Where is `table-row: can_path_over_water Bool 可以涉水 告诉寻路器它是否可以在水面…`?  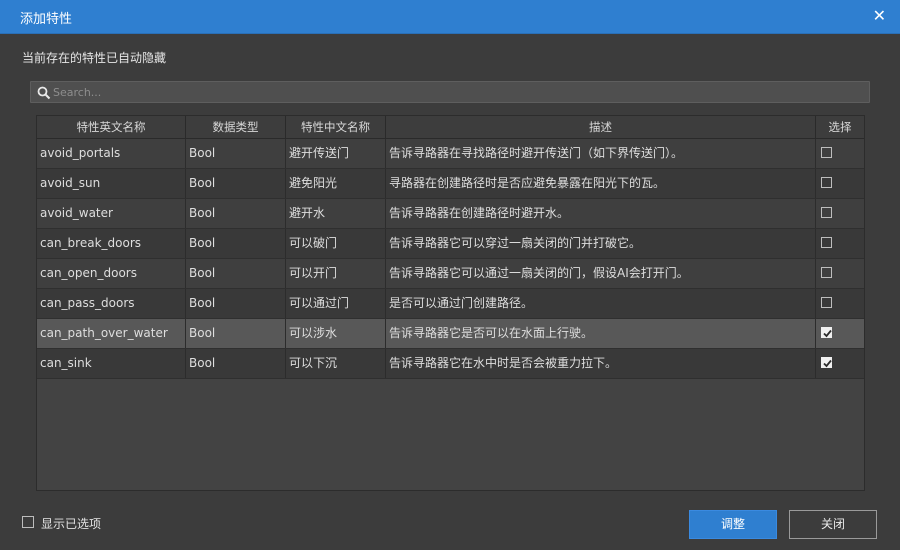
table-row: can_path_over_water Bool 可以涉水 告诉寻路器它是否可以在水面… is located at coordinates (450, 334).